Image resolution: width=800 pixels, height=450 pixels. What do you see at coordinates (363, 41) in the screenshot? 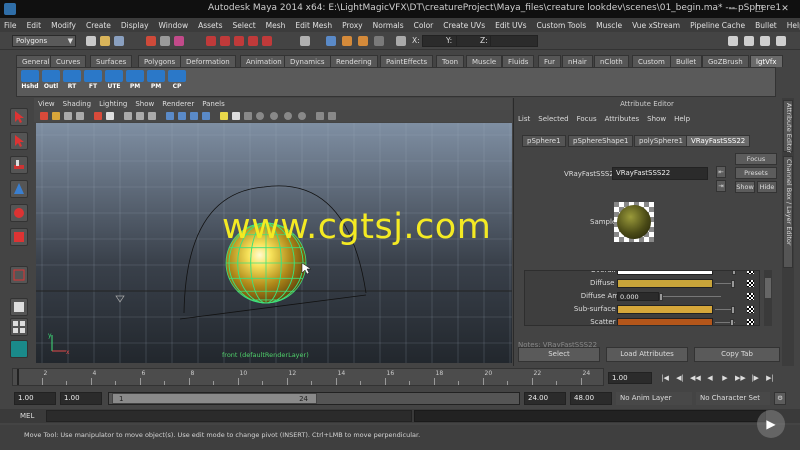
I see `ipr-render-icon` at bounding box center [363, 41].